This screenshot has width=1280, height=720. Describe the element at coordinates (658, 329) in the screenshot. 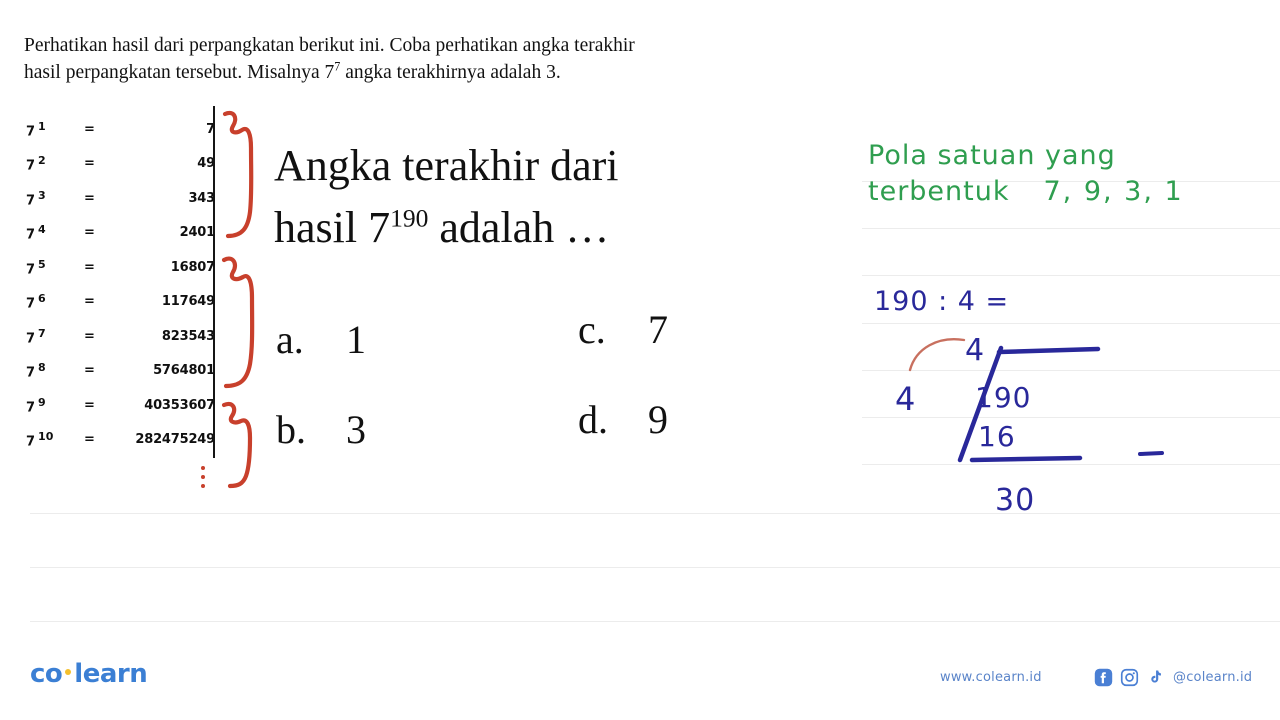

I see `option-c-value: 7` at that location.